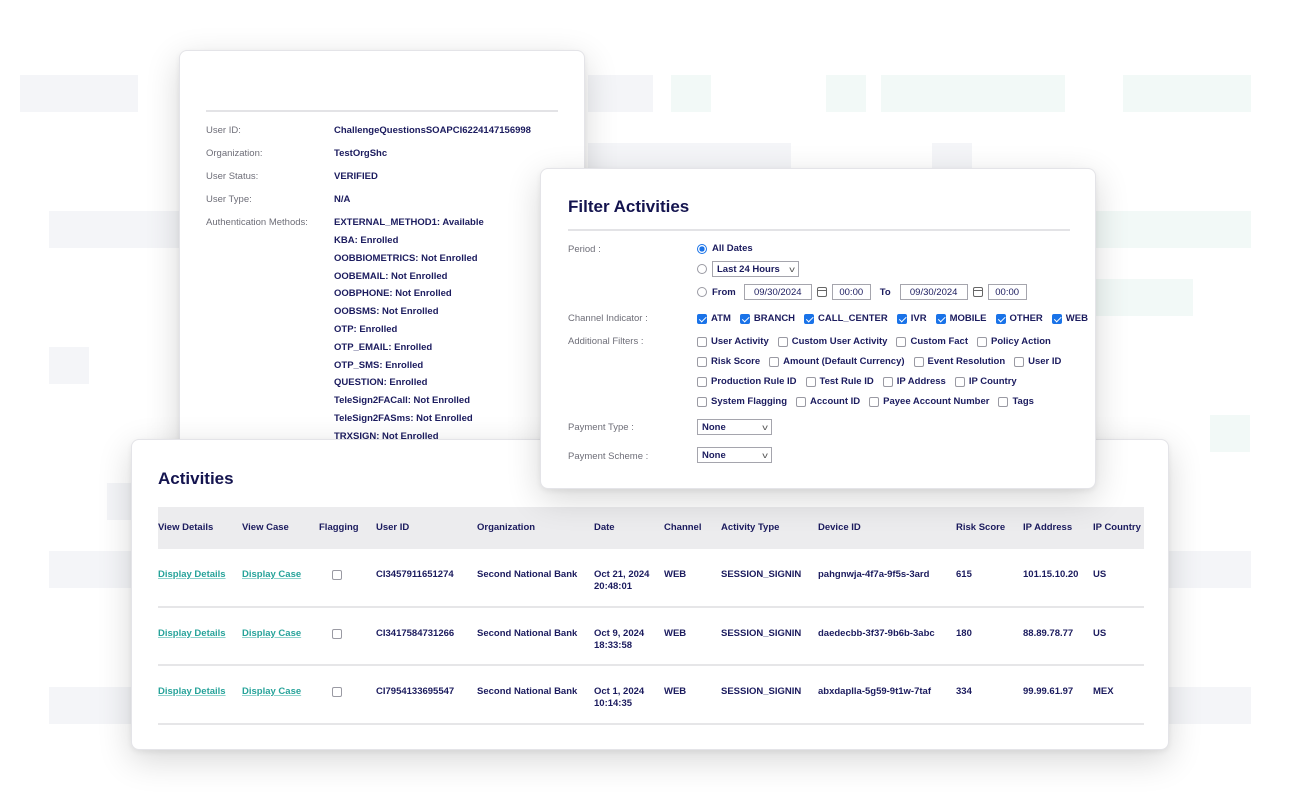 The width and height of the screenshot is (1300, 800). What do you see at coordinates (234, 153) in the screenshot?
I see `field-label: Organization:` at bounding box center [234, 153].